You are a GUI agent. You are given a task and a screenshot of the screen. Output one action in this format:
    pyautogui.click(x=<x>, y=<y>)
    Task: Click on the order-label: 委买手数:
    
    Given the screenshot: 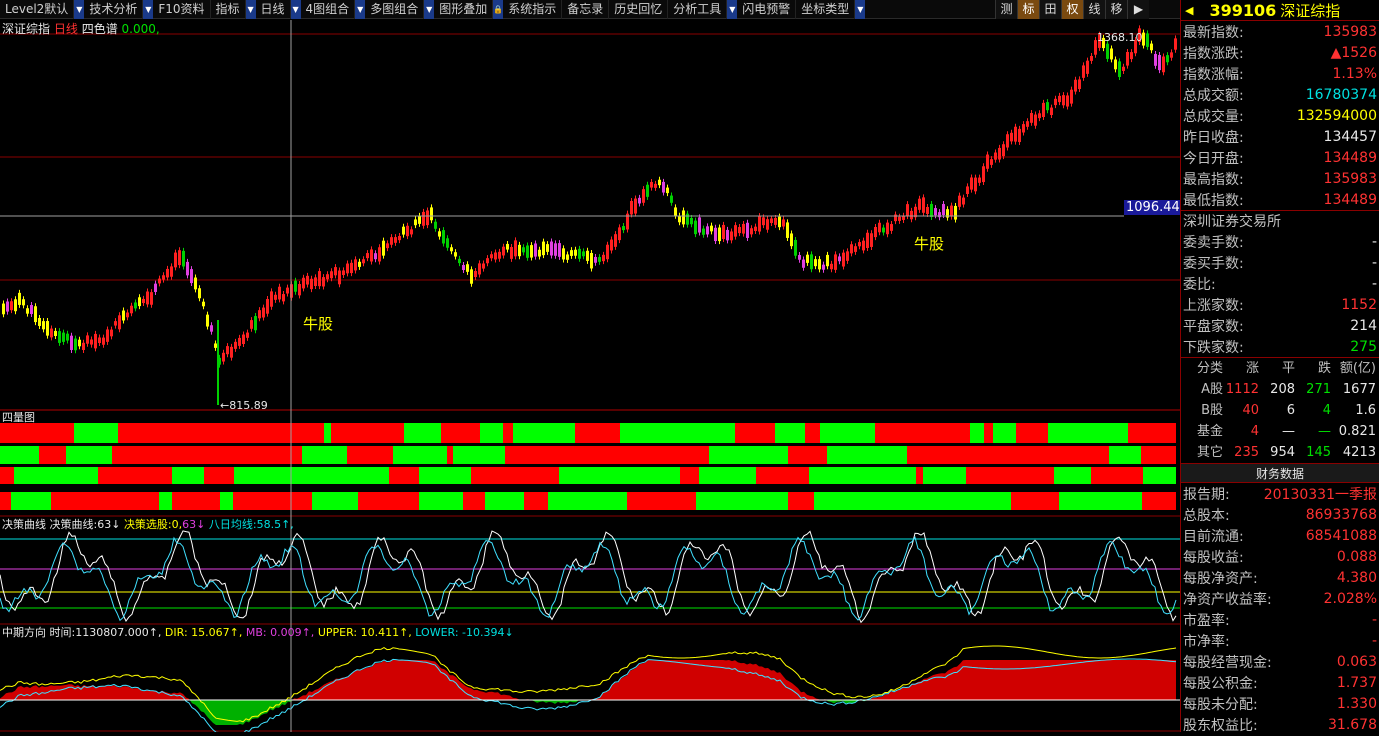 What is the action you would take?
    pyautogui.click(x=1213, y=263)
    